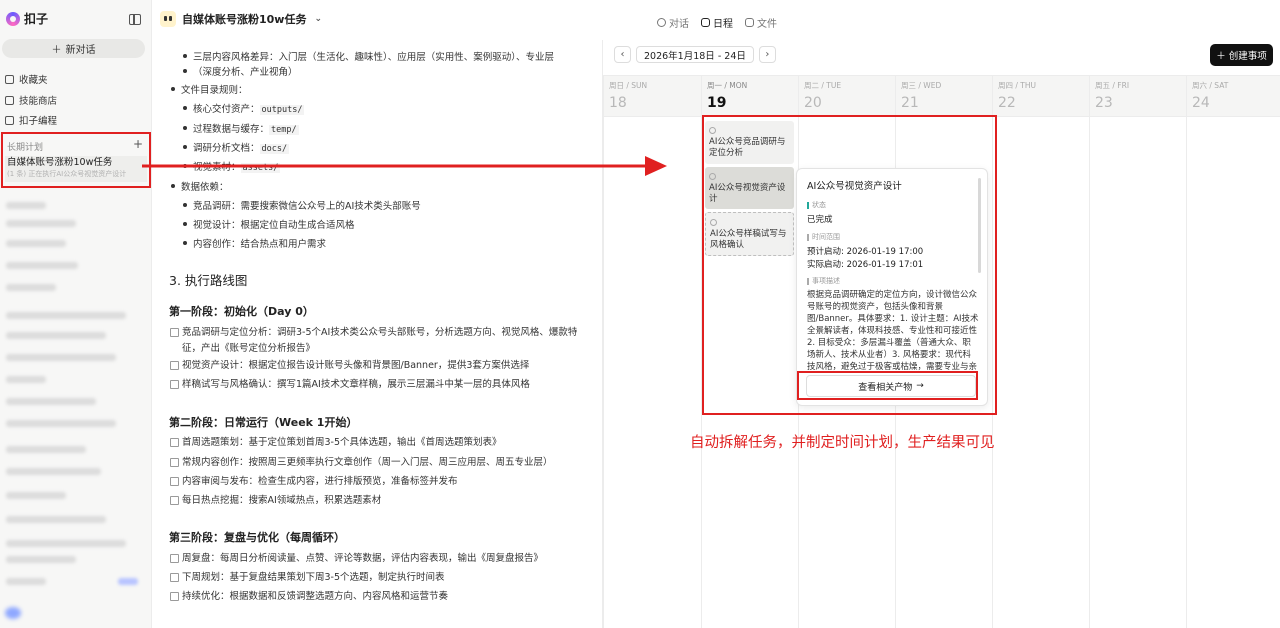 The height and width of the screenshot is (628, 1280). I want to click on task-checkbox-item: 视觉资产设计：根据定位报告设计账号头像和背景图/Banner，提供3套方案供选择, so click(349, 366).